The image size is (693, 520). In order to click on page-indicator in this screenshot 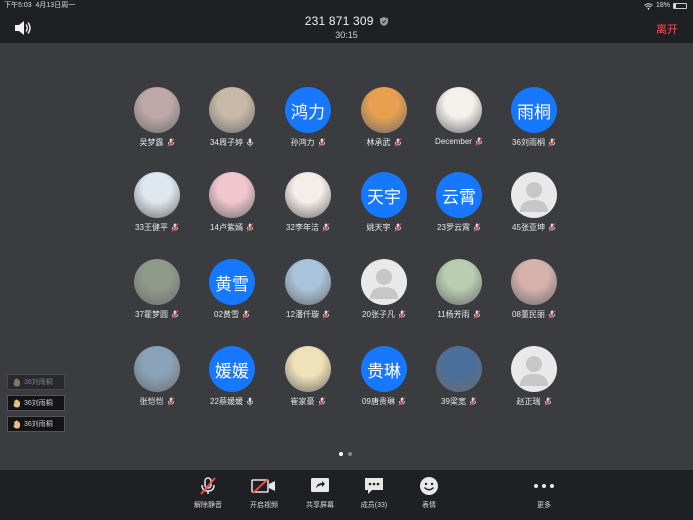, I will do `click(345, 454)`.